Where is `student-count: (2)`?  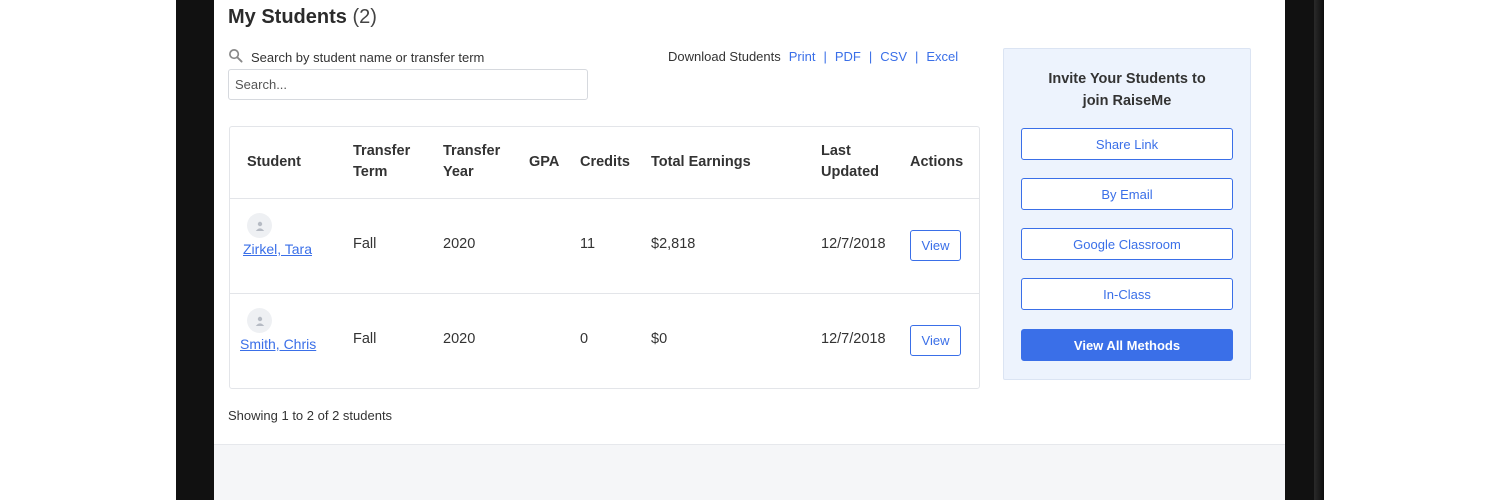 student-count: (2) is located at coordinates (364, 17).